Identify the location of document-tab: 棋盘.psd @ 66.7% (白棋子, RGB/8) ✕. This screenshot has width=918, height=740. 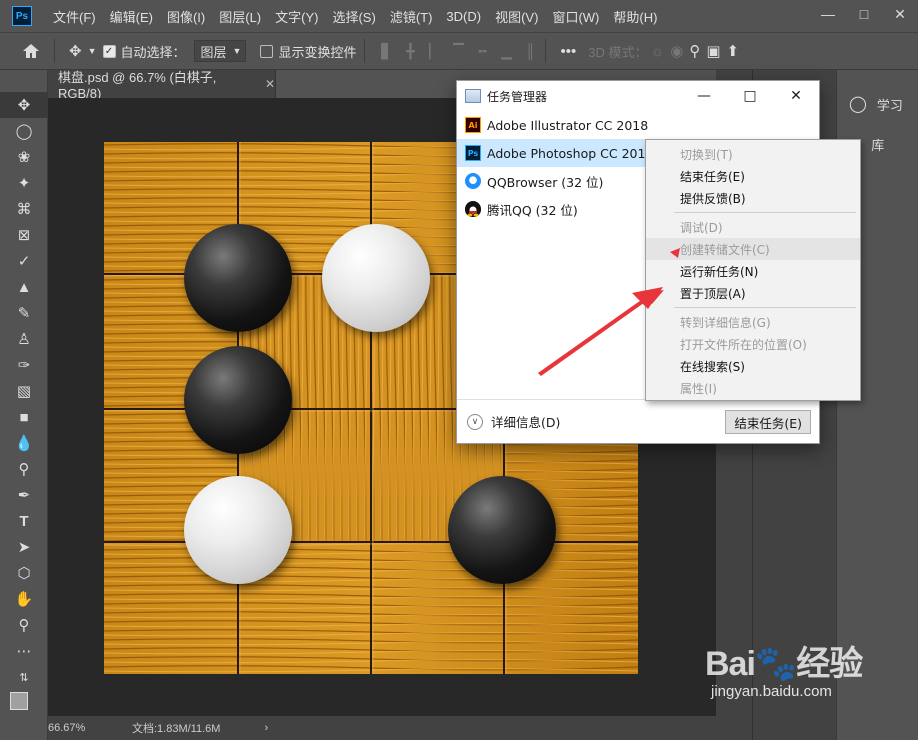
(162, 85).